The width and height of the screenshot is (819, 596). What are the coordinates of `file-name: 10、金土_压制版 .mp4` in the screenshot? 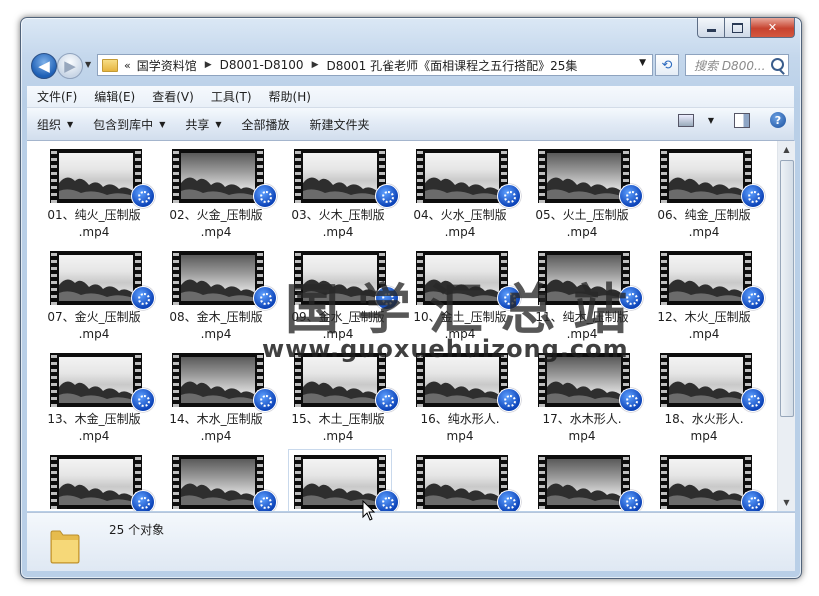 It's located at (460, 326).